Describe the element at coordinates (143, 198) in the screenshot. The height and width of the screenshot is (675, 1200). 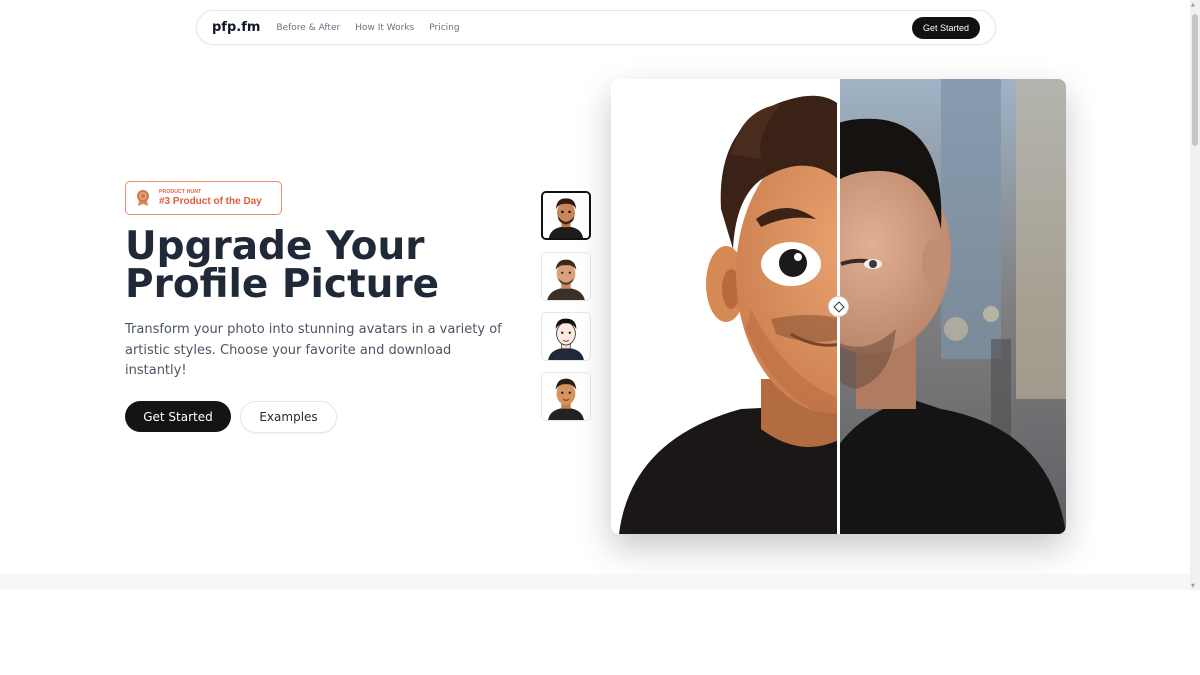
I see `medal-icon` at that location.